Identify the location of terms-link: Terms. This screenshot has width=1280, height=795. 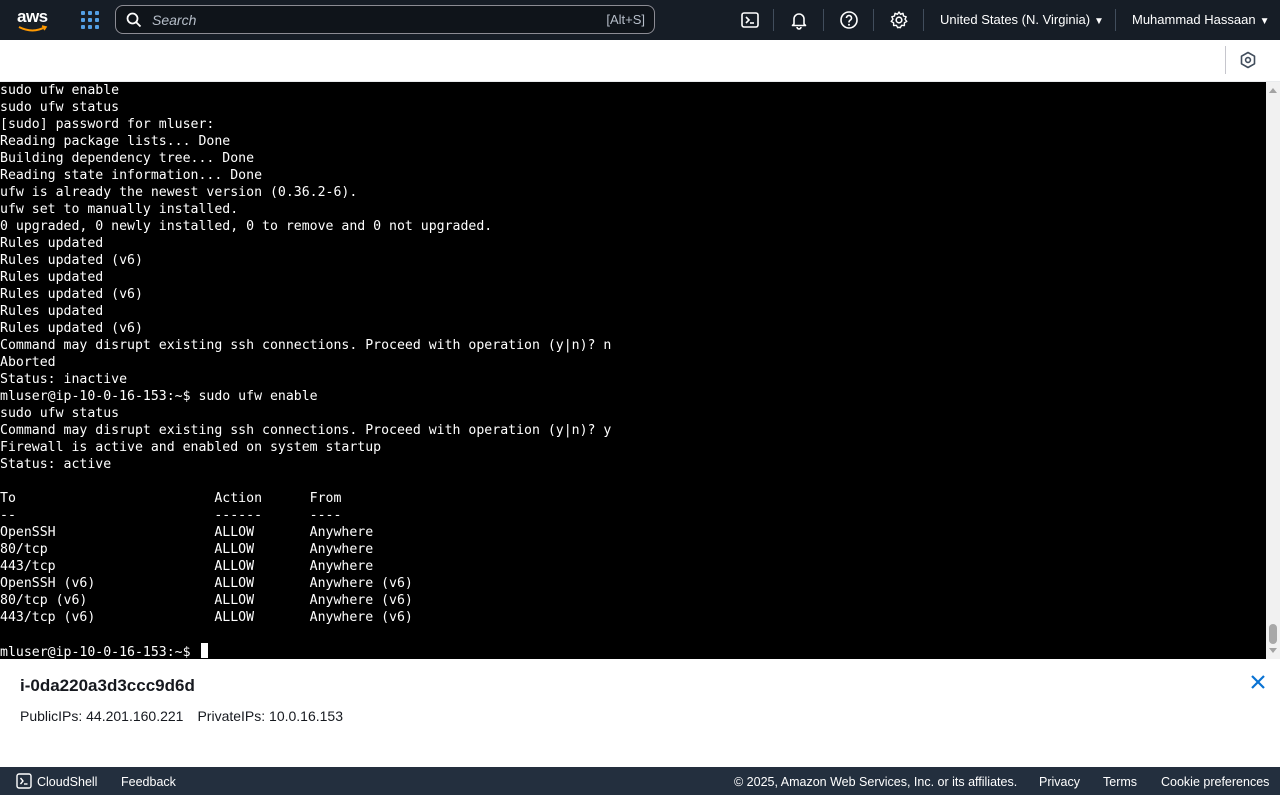
(1120, 782).